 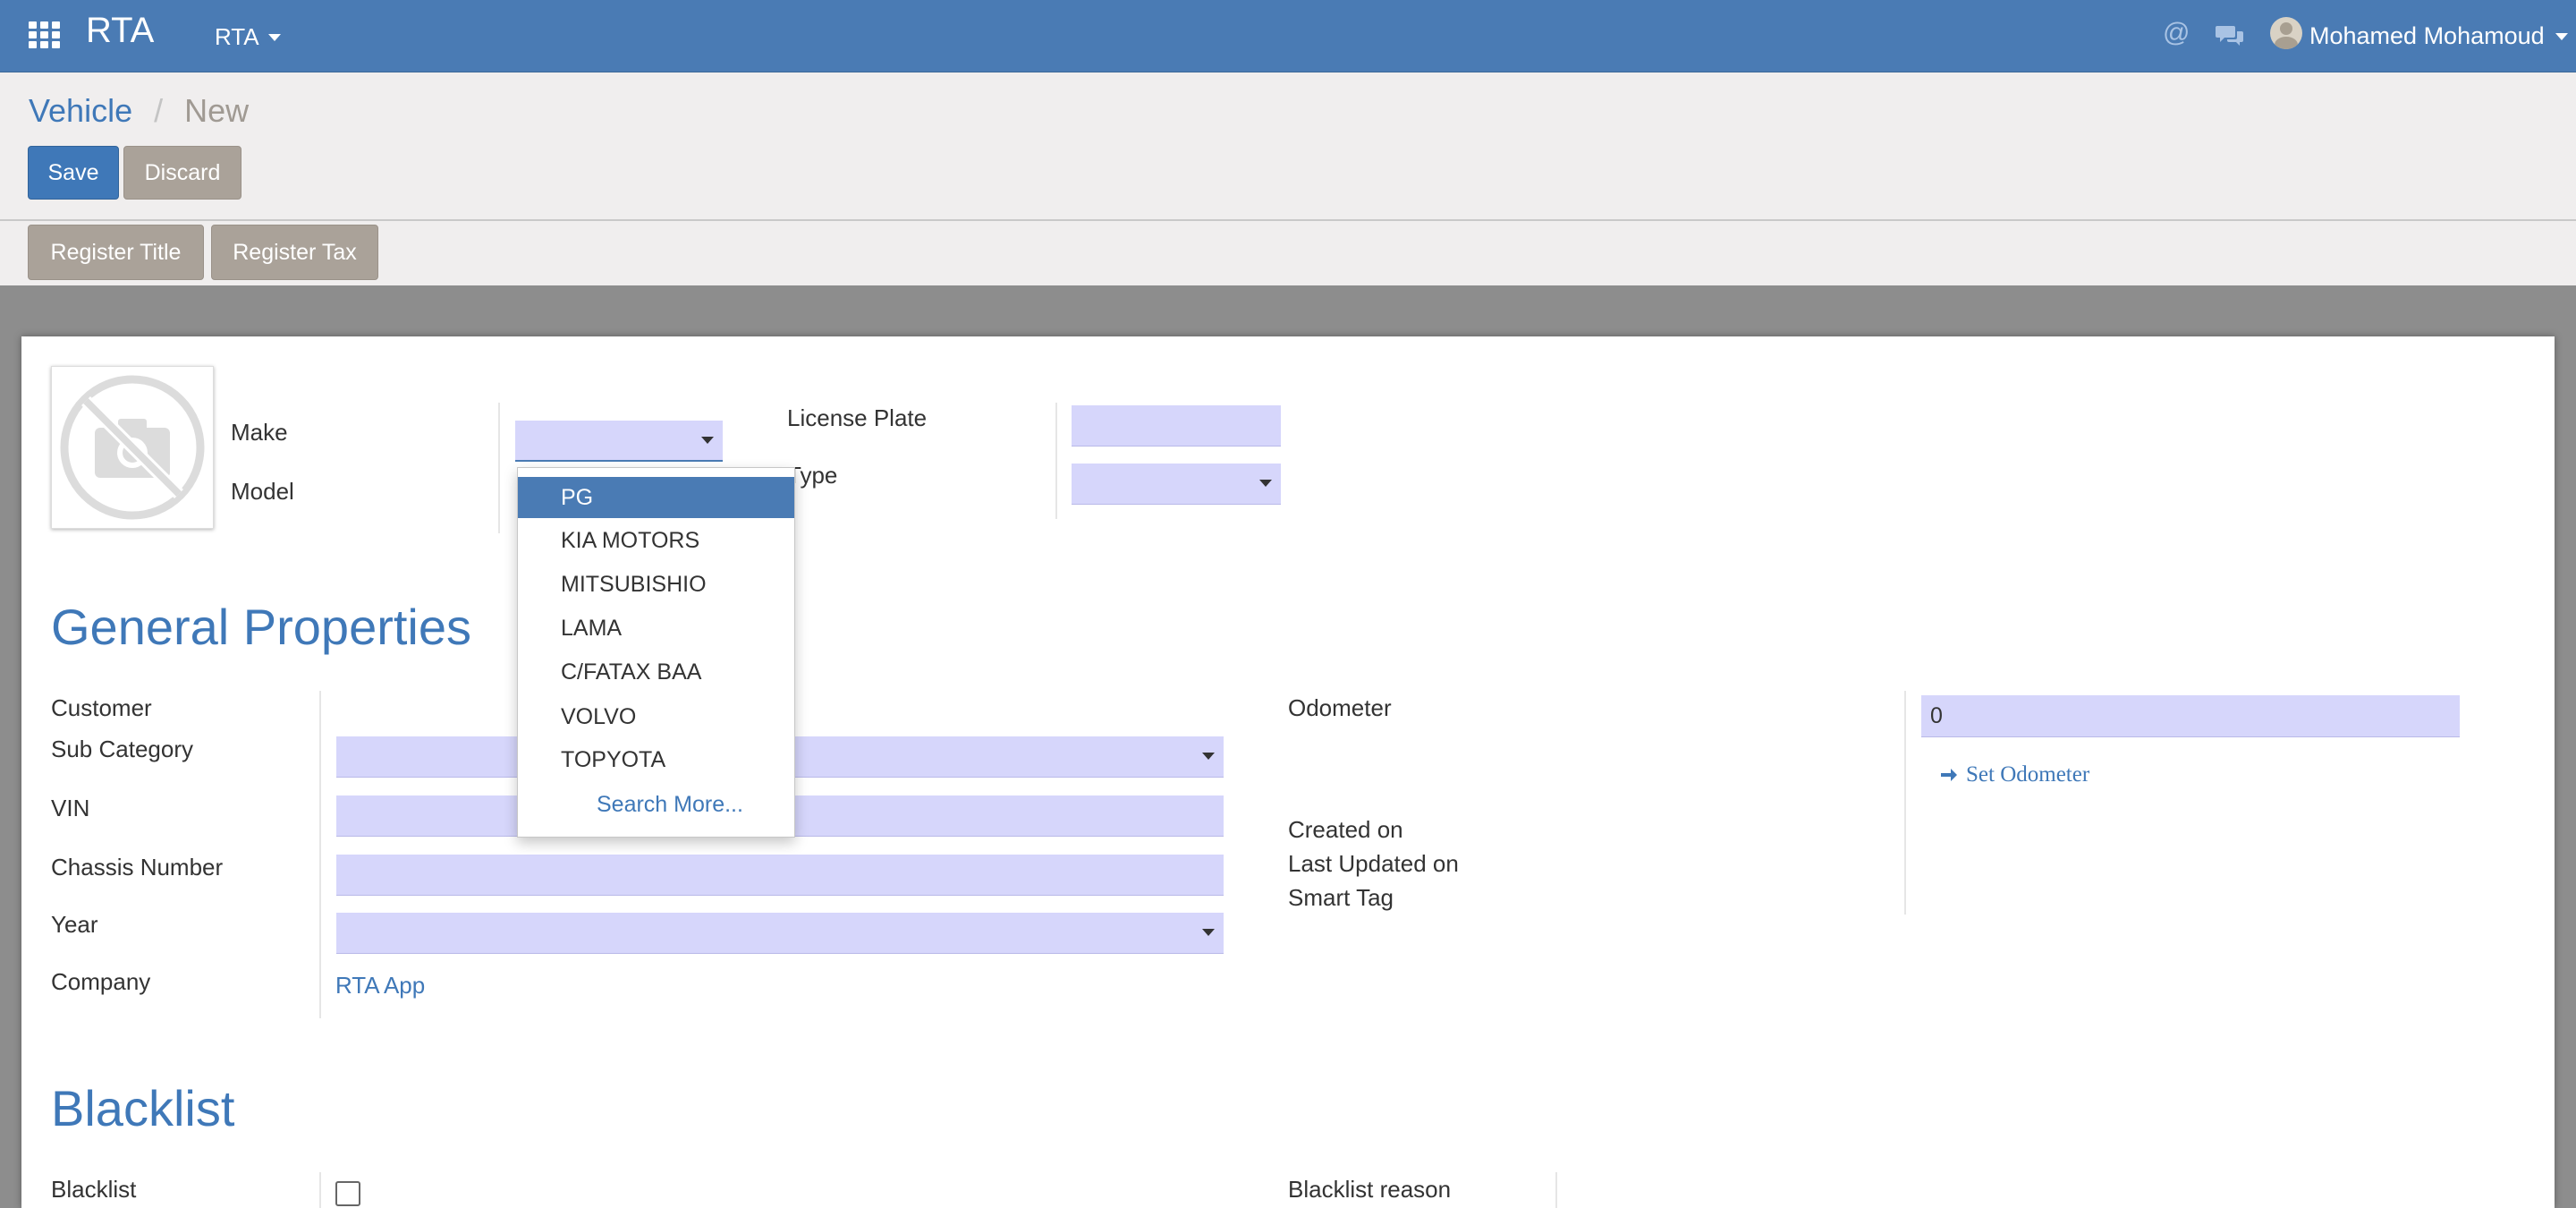 What do you see at coordinates (619, 441) in the screenshot?
I see `make-select` at bounding box center [619, 441].